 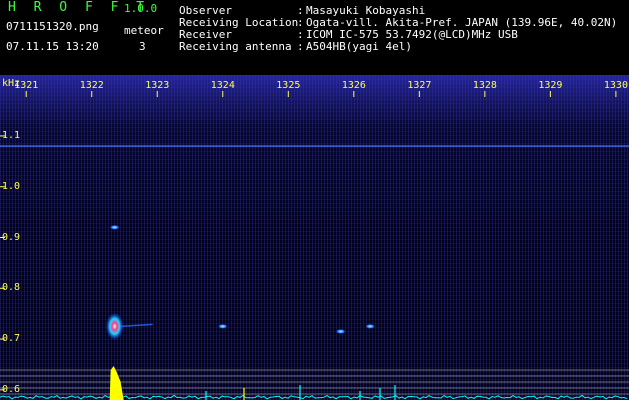 What do you see at coordinates (484, 85) in the screenshot?
I see `x-tick-label-1328: 1328` at bounding box center [484, 85].